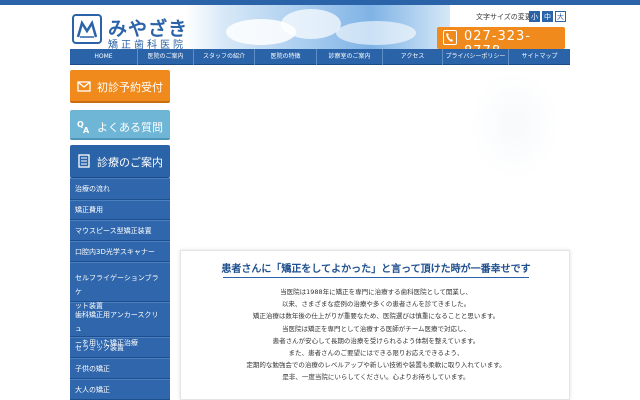 The width and height of the screenshot is (640, 400). I want to click on treatment-guide-header: 診療のご案内, so click(120, 161).